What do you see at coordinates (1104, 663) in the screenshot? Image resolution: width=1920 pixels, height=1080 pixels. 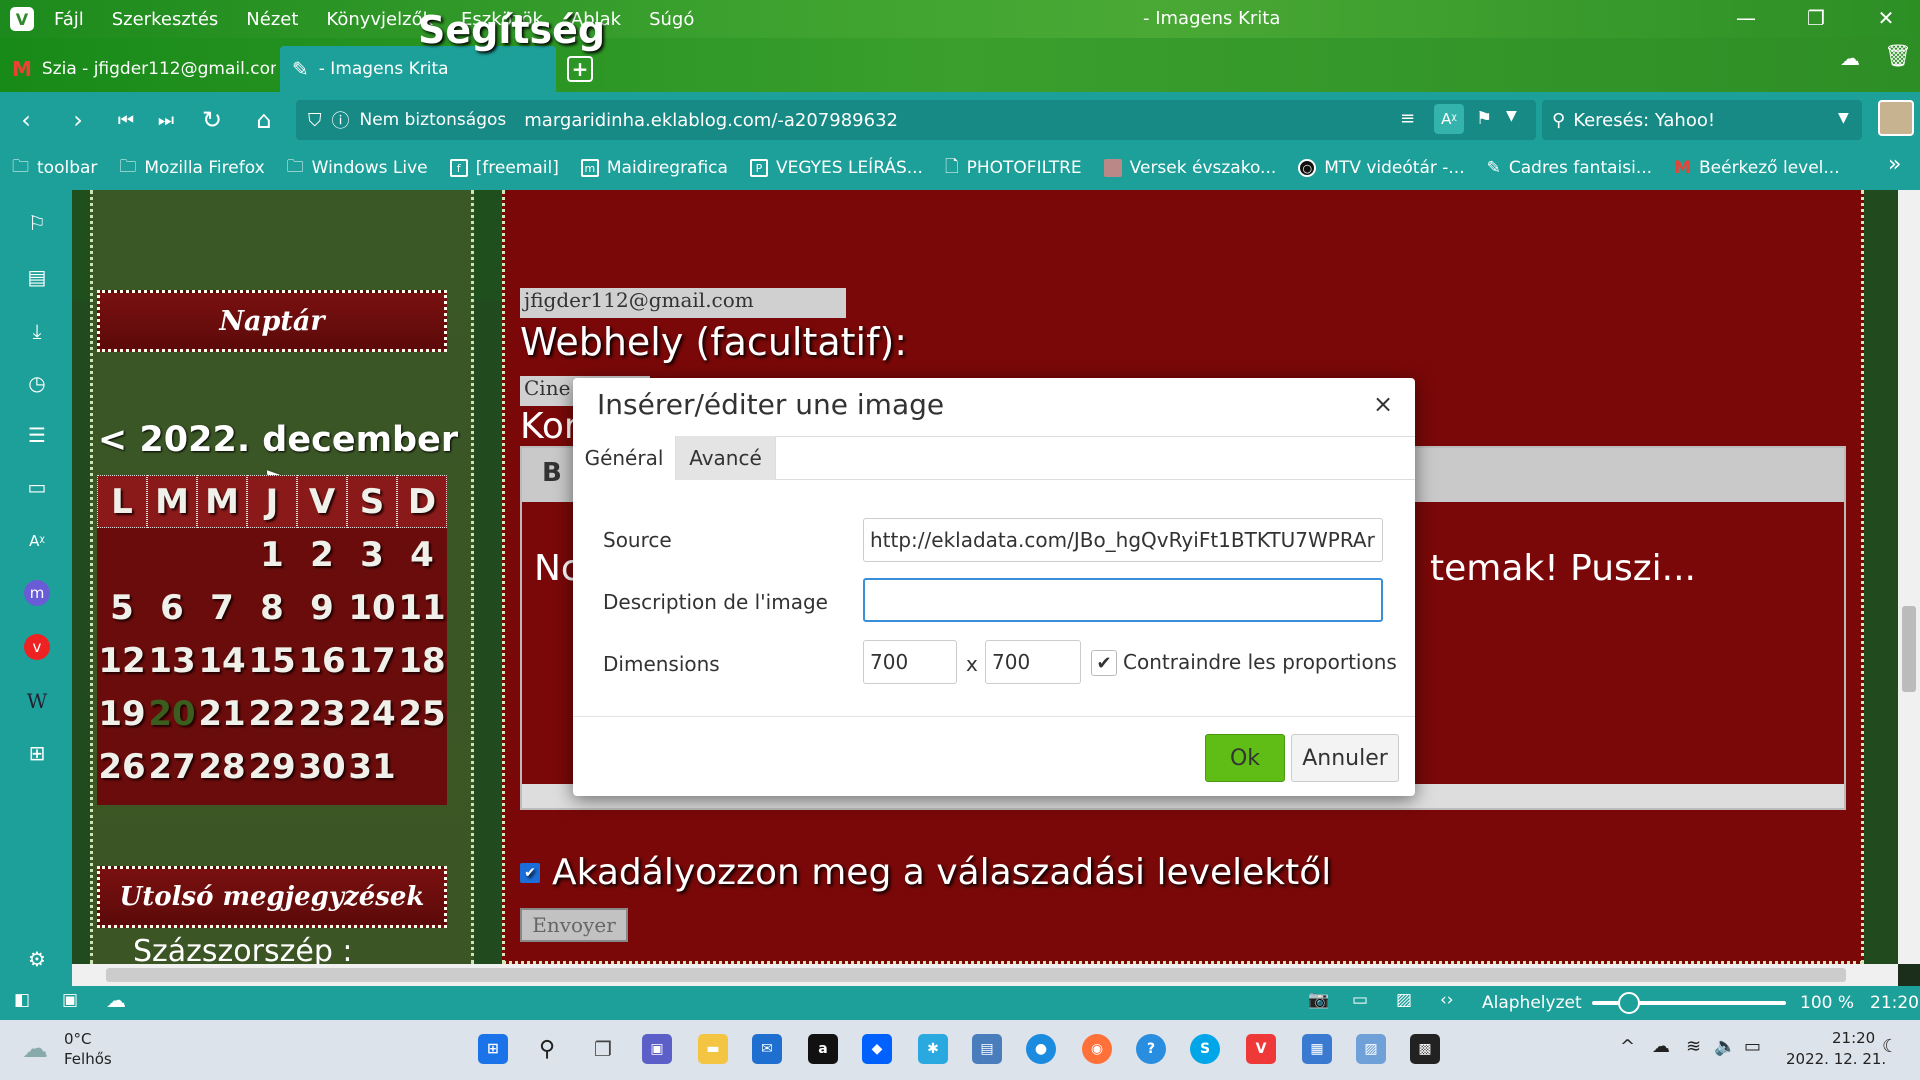 I see `constrain-checkbox: ✔` at bounding box center [1104, 663].